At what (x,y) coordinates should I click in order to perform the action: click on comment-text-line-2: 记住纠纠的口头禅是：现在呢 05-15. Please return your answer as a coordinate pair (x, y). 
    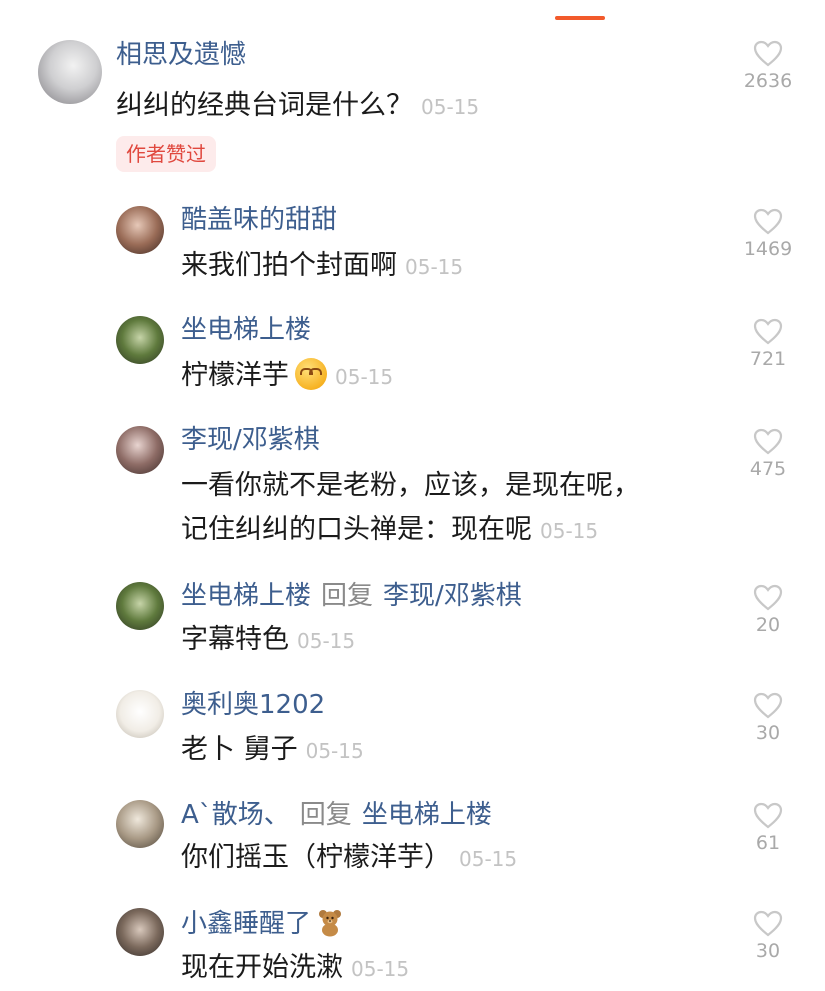
    Looking at the image, I should click on (389, 530).